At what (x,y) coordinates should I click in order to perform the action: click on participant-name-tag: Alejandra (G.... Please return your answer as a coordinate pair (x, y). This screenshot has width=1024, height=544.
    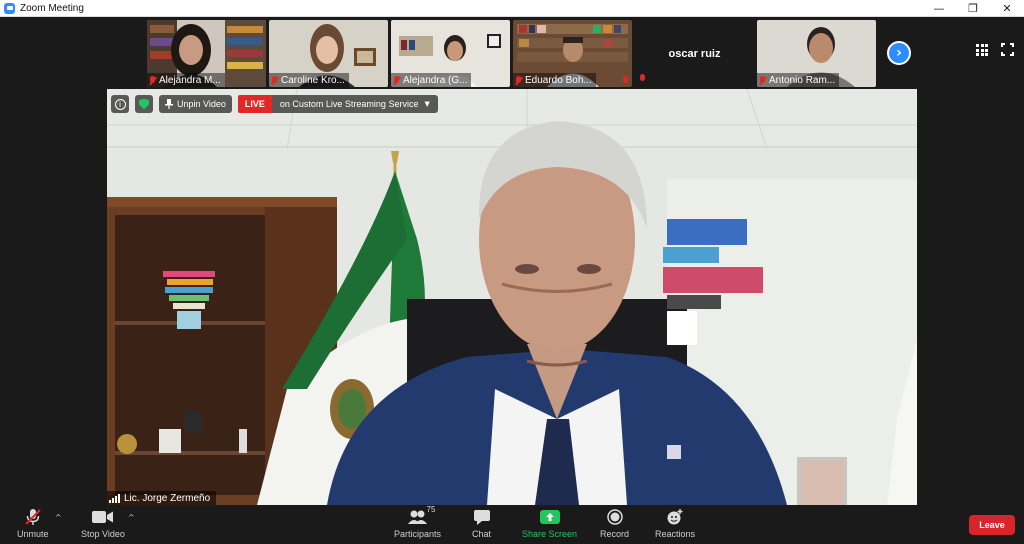
    Looking at the image, I should click on (431, 80).